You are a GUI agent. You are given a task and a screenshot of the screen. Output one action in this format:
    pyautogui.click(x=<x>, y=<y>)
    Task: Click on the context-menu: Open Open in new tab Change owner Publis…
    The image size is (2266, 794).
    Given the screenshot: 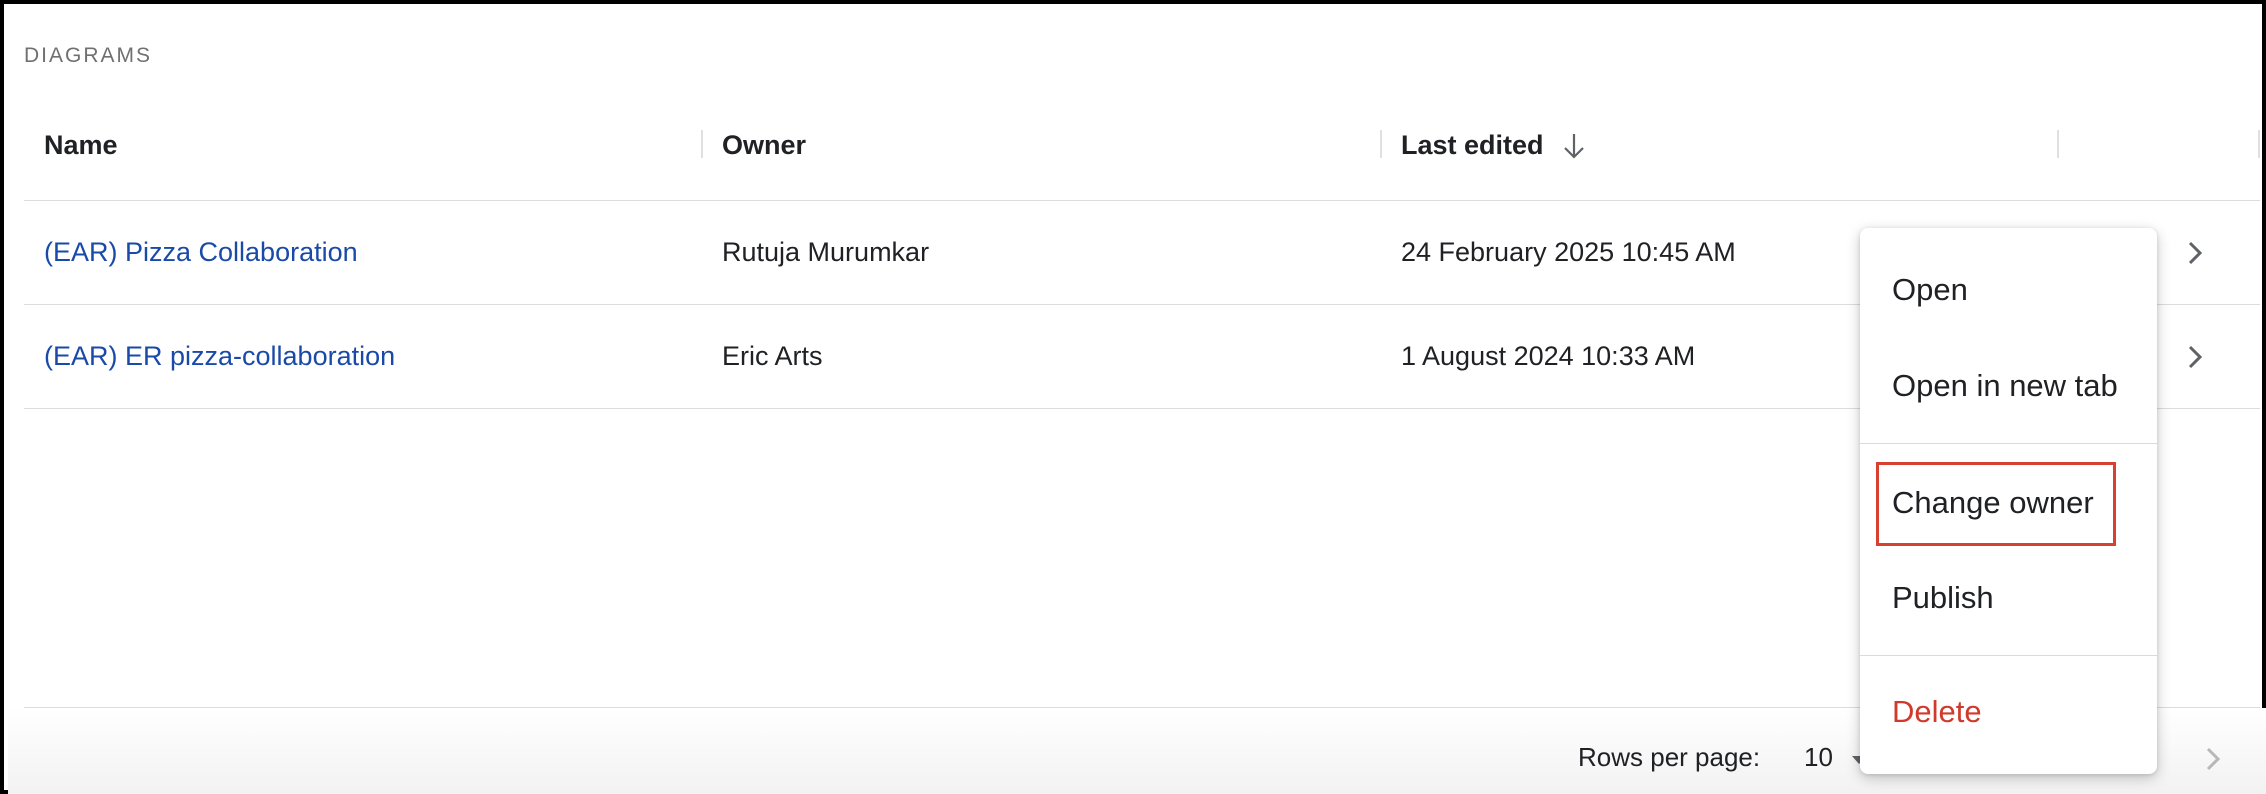 What is the action you would take?
    pyautogui.click(x=2008, y=501)
    